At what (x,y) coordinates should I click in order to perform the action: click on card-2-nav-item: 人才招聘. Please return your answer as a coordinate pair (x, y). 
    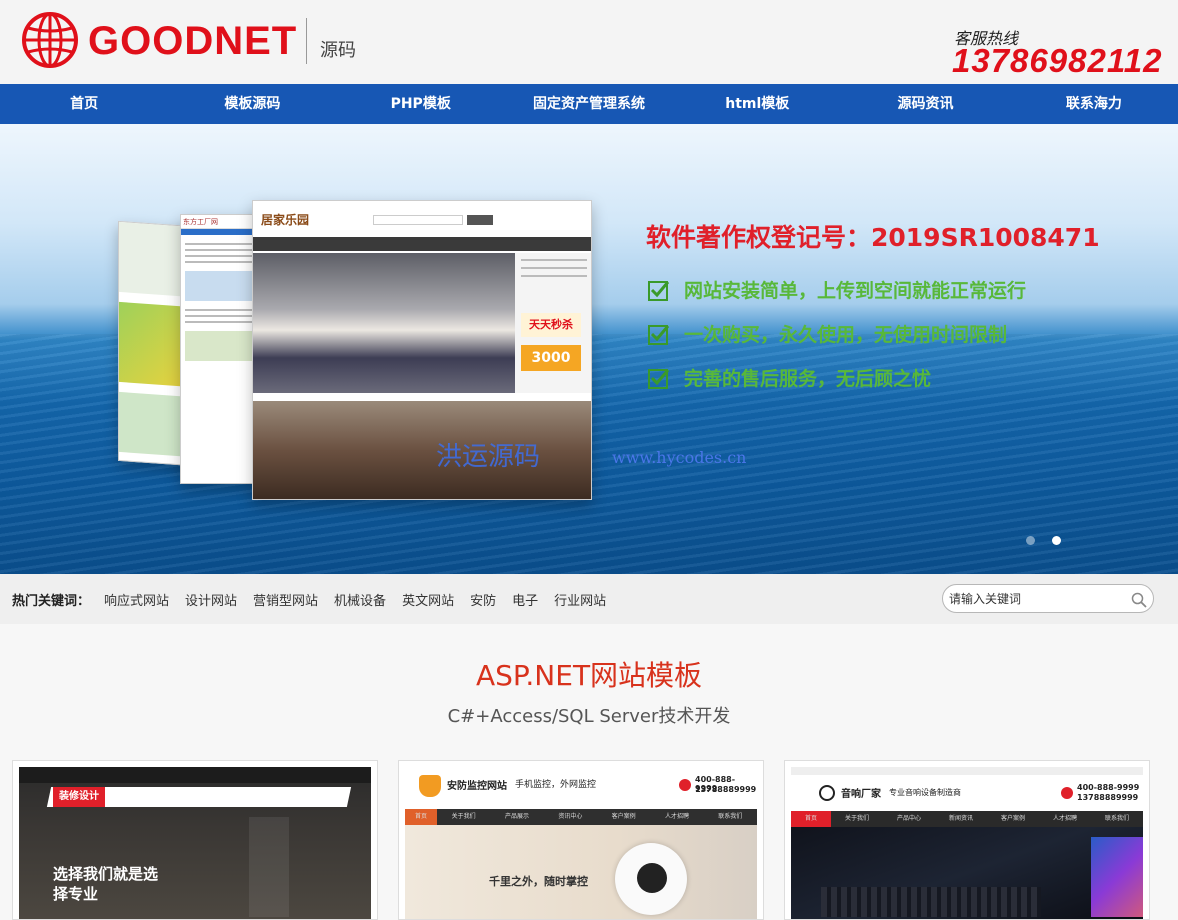
    Looking at the image, I should click on (676, 816).